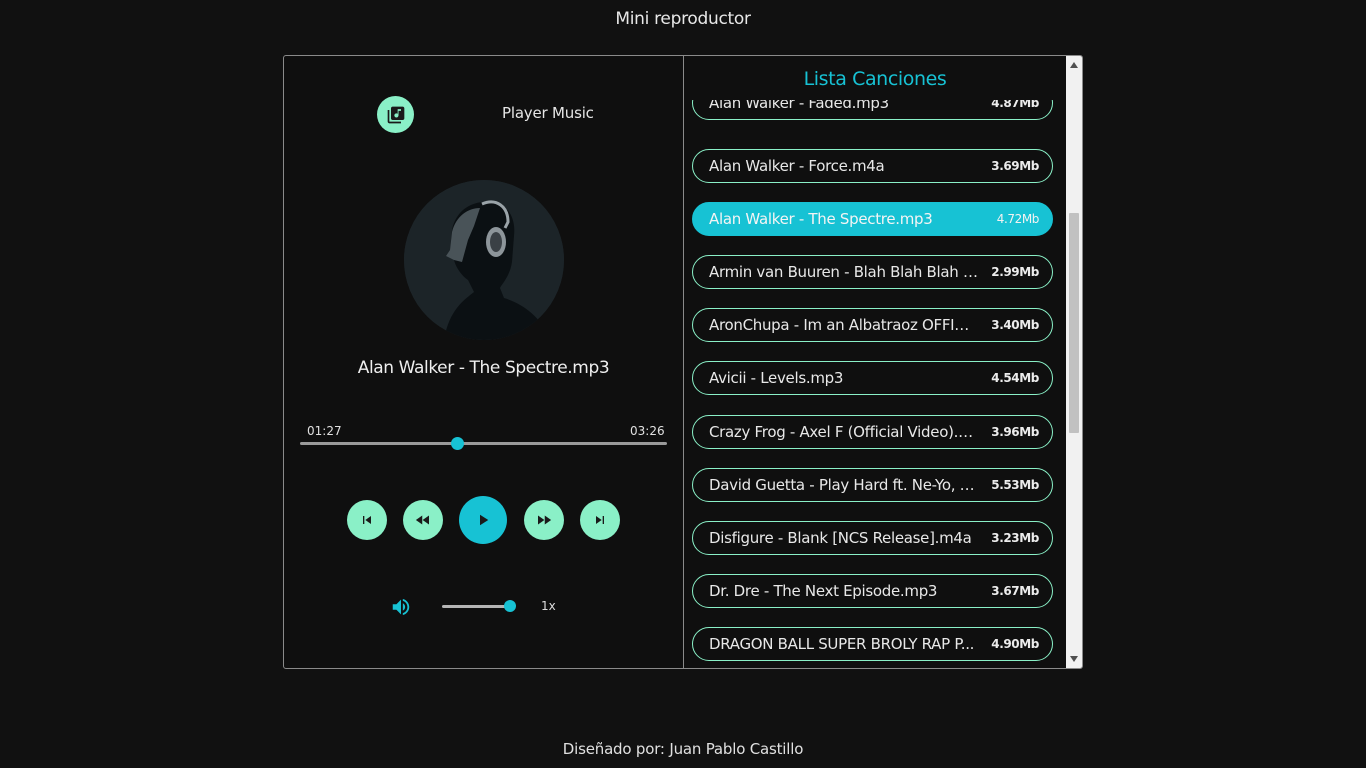 Image resolution: width=1366 pixels, height=768 pixels. I want to click on rewind-button, so click(423, 520).